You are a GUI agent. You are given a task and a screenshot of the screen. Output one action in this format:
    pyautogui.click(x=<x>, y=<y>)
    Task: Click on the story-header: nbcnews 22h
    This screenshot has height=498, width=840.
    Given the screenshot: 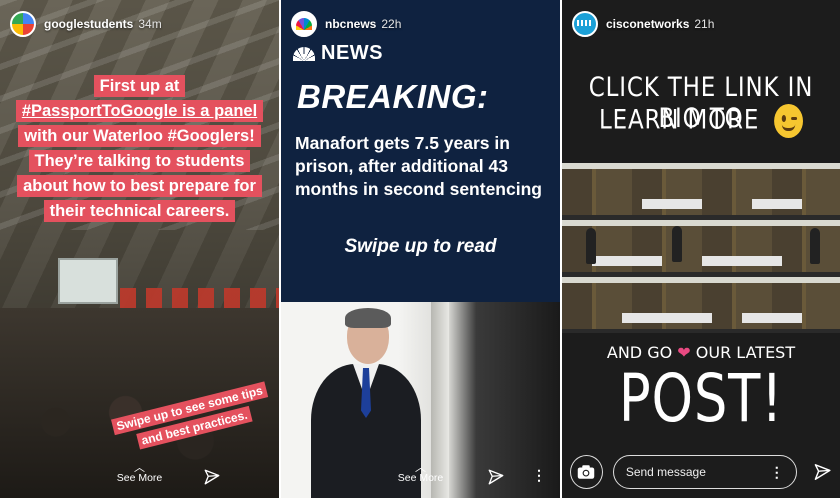 What is the action you would take?
    pyautogui.click(x=420, y=24)
    